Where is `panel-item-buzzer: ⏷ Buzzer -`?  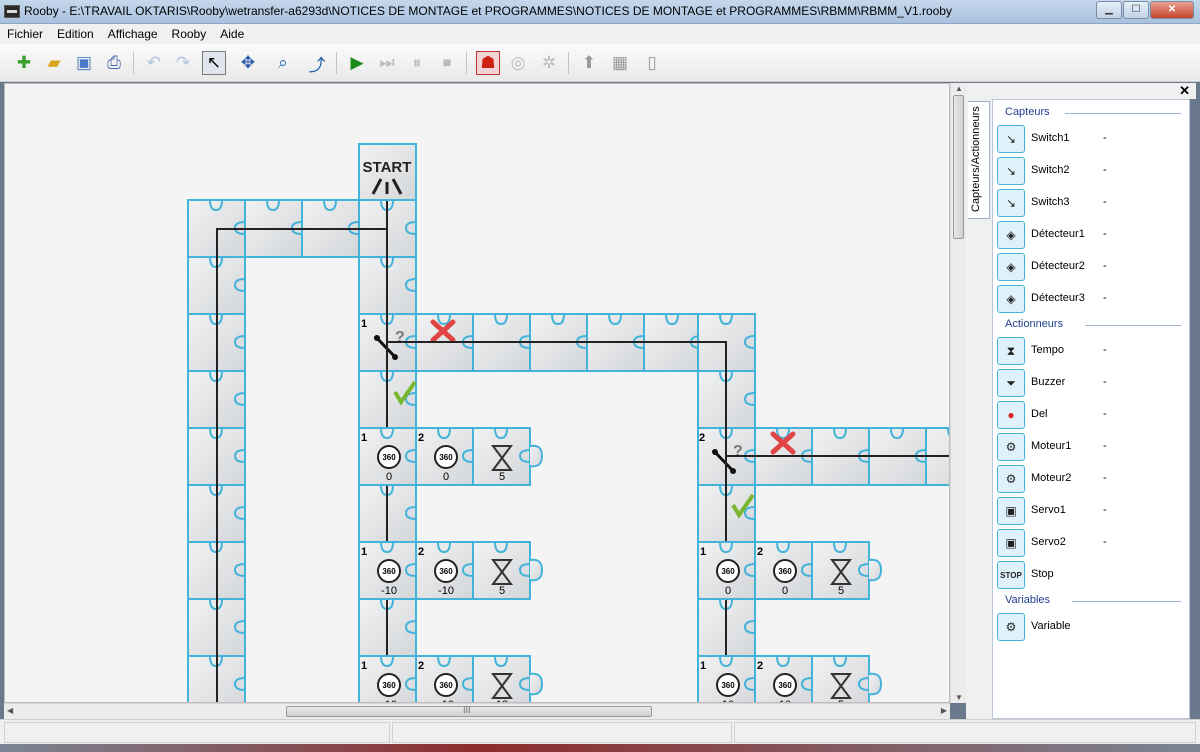 panel-item-buzzer: ⏷ Buzzer - is located at coordinates (1091, 383).